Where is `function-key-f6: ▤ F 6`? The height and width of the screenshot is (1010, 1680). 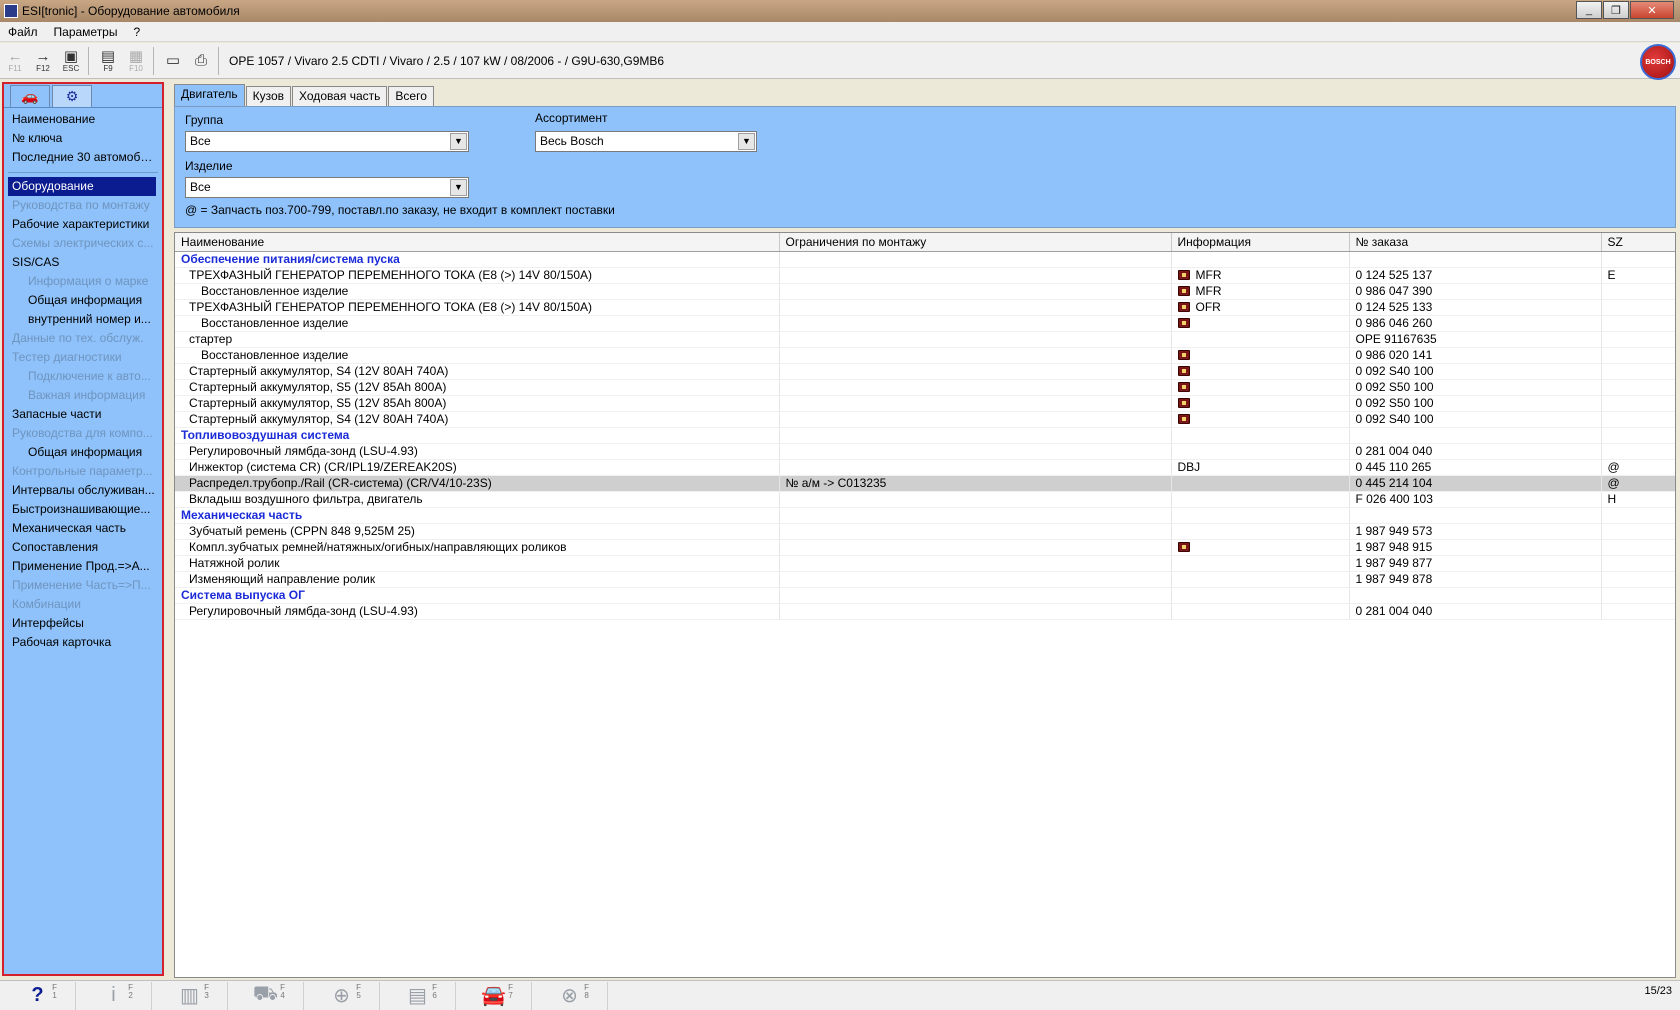
function-key-f6: ▤ F 6 is located at coordinates (418, 995).